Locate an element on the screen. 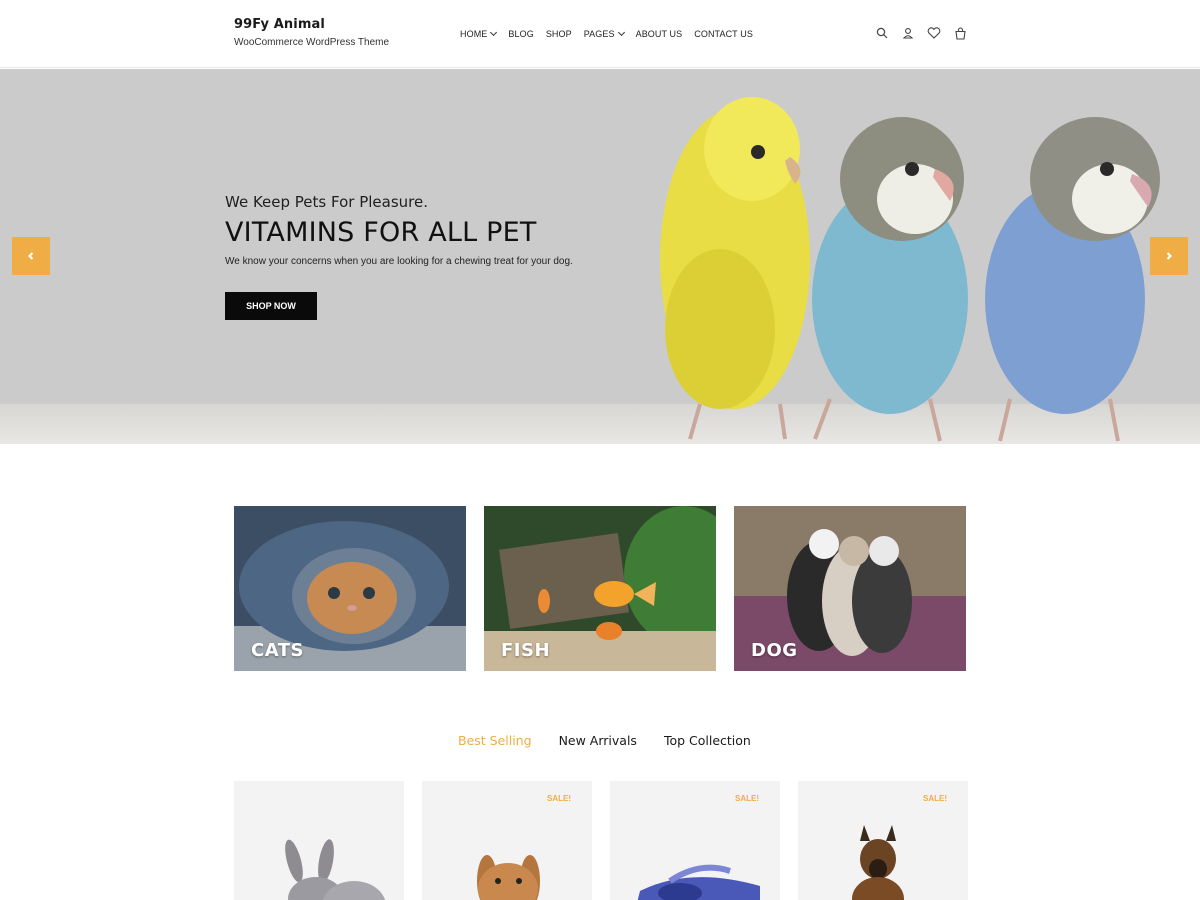  nav-item-contact-us: CONTACT US is located at coordinates (723, 34).